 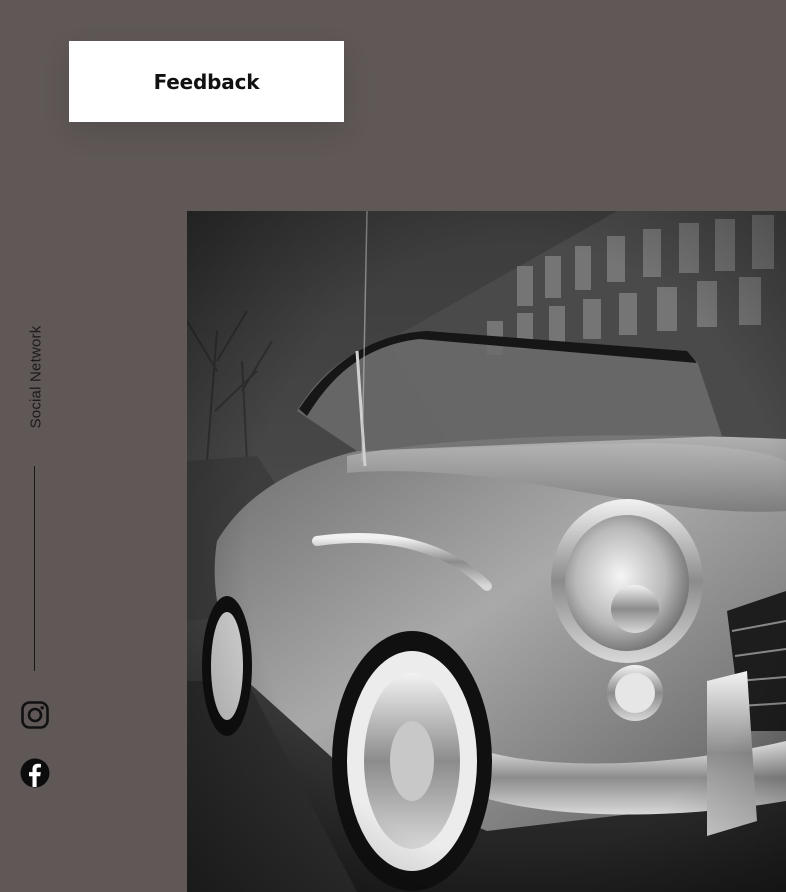 I want to click on instagram-icon, so click(x=35, y=715).